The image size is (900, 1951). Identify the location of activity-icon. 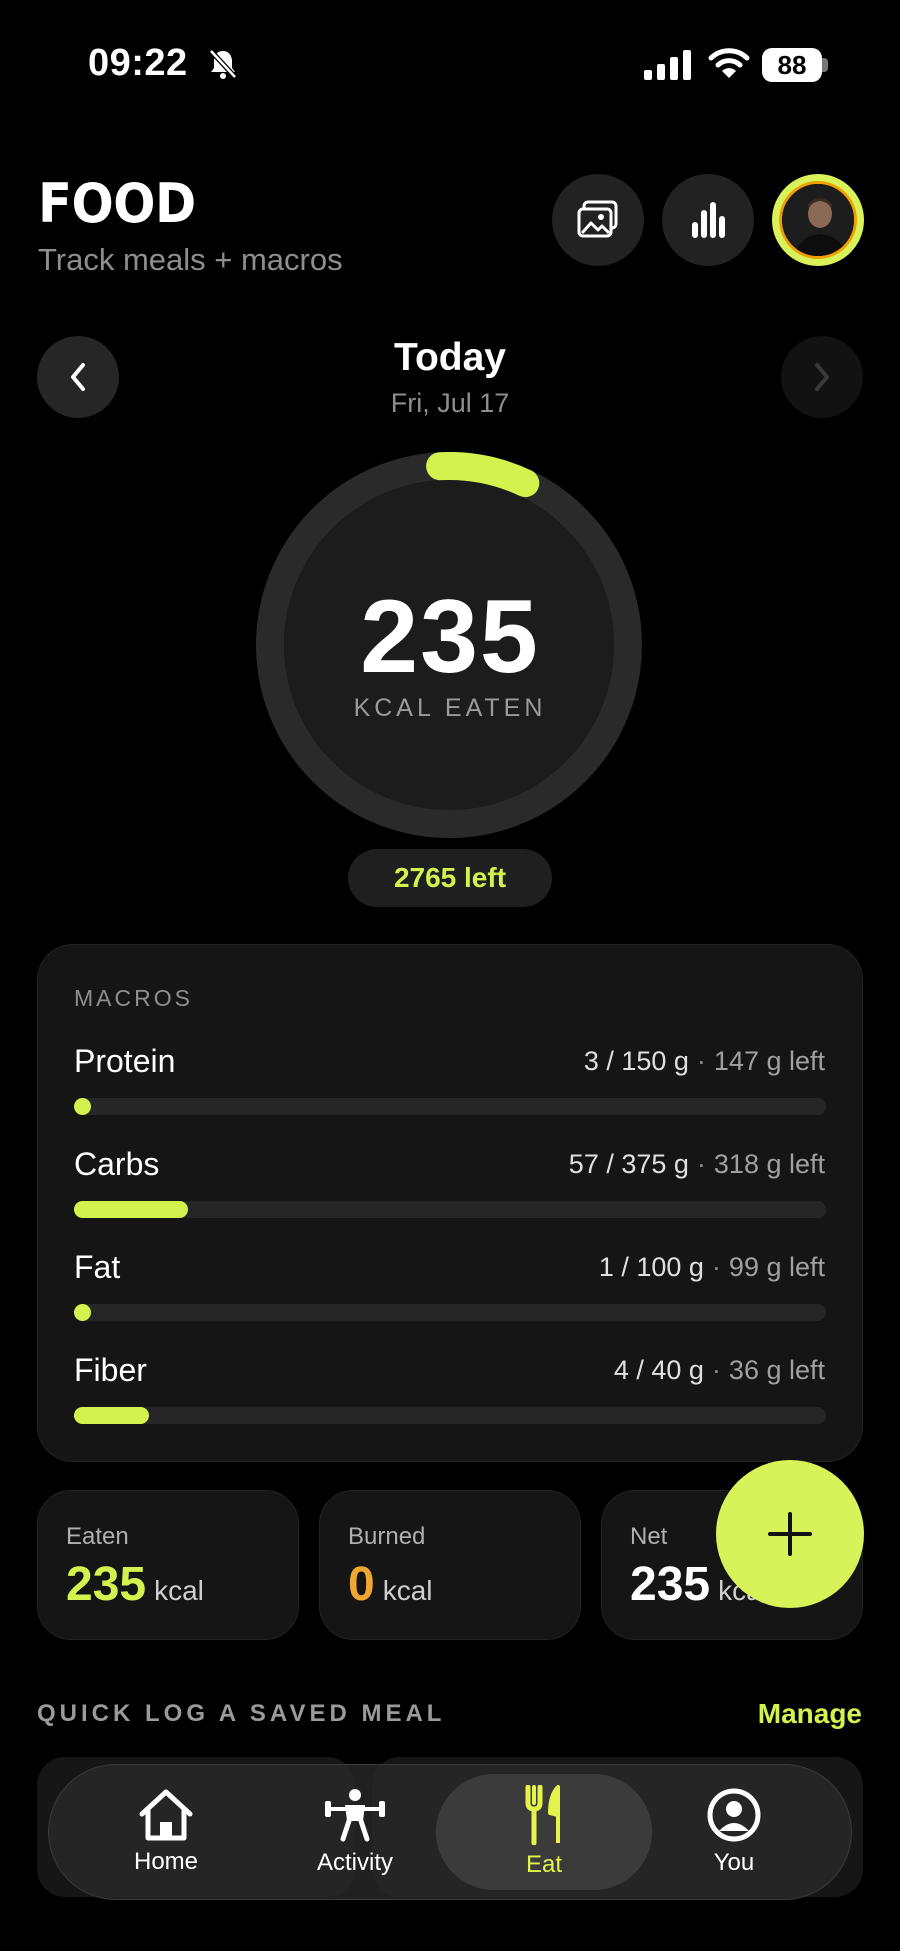
(355, 1815).